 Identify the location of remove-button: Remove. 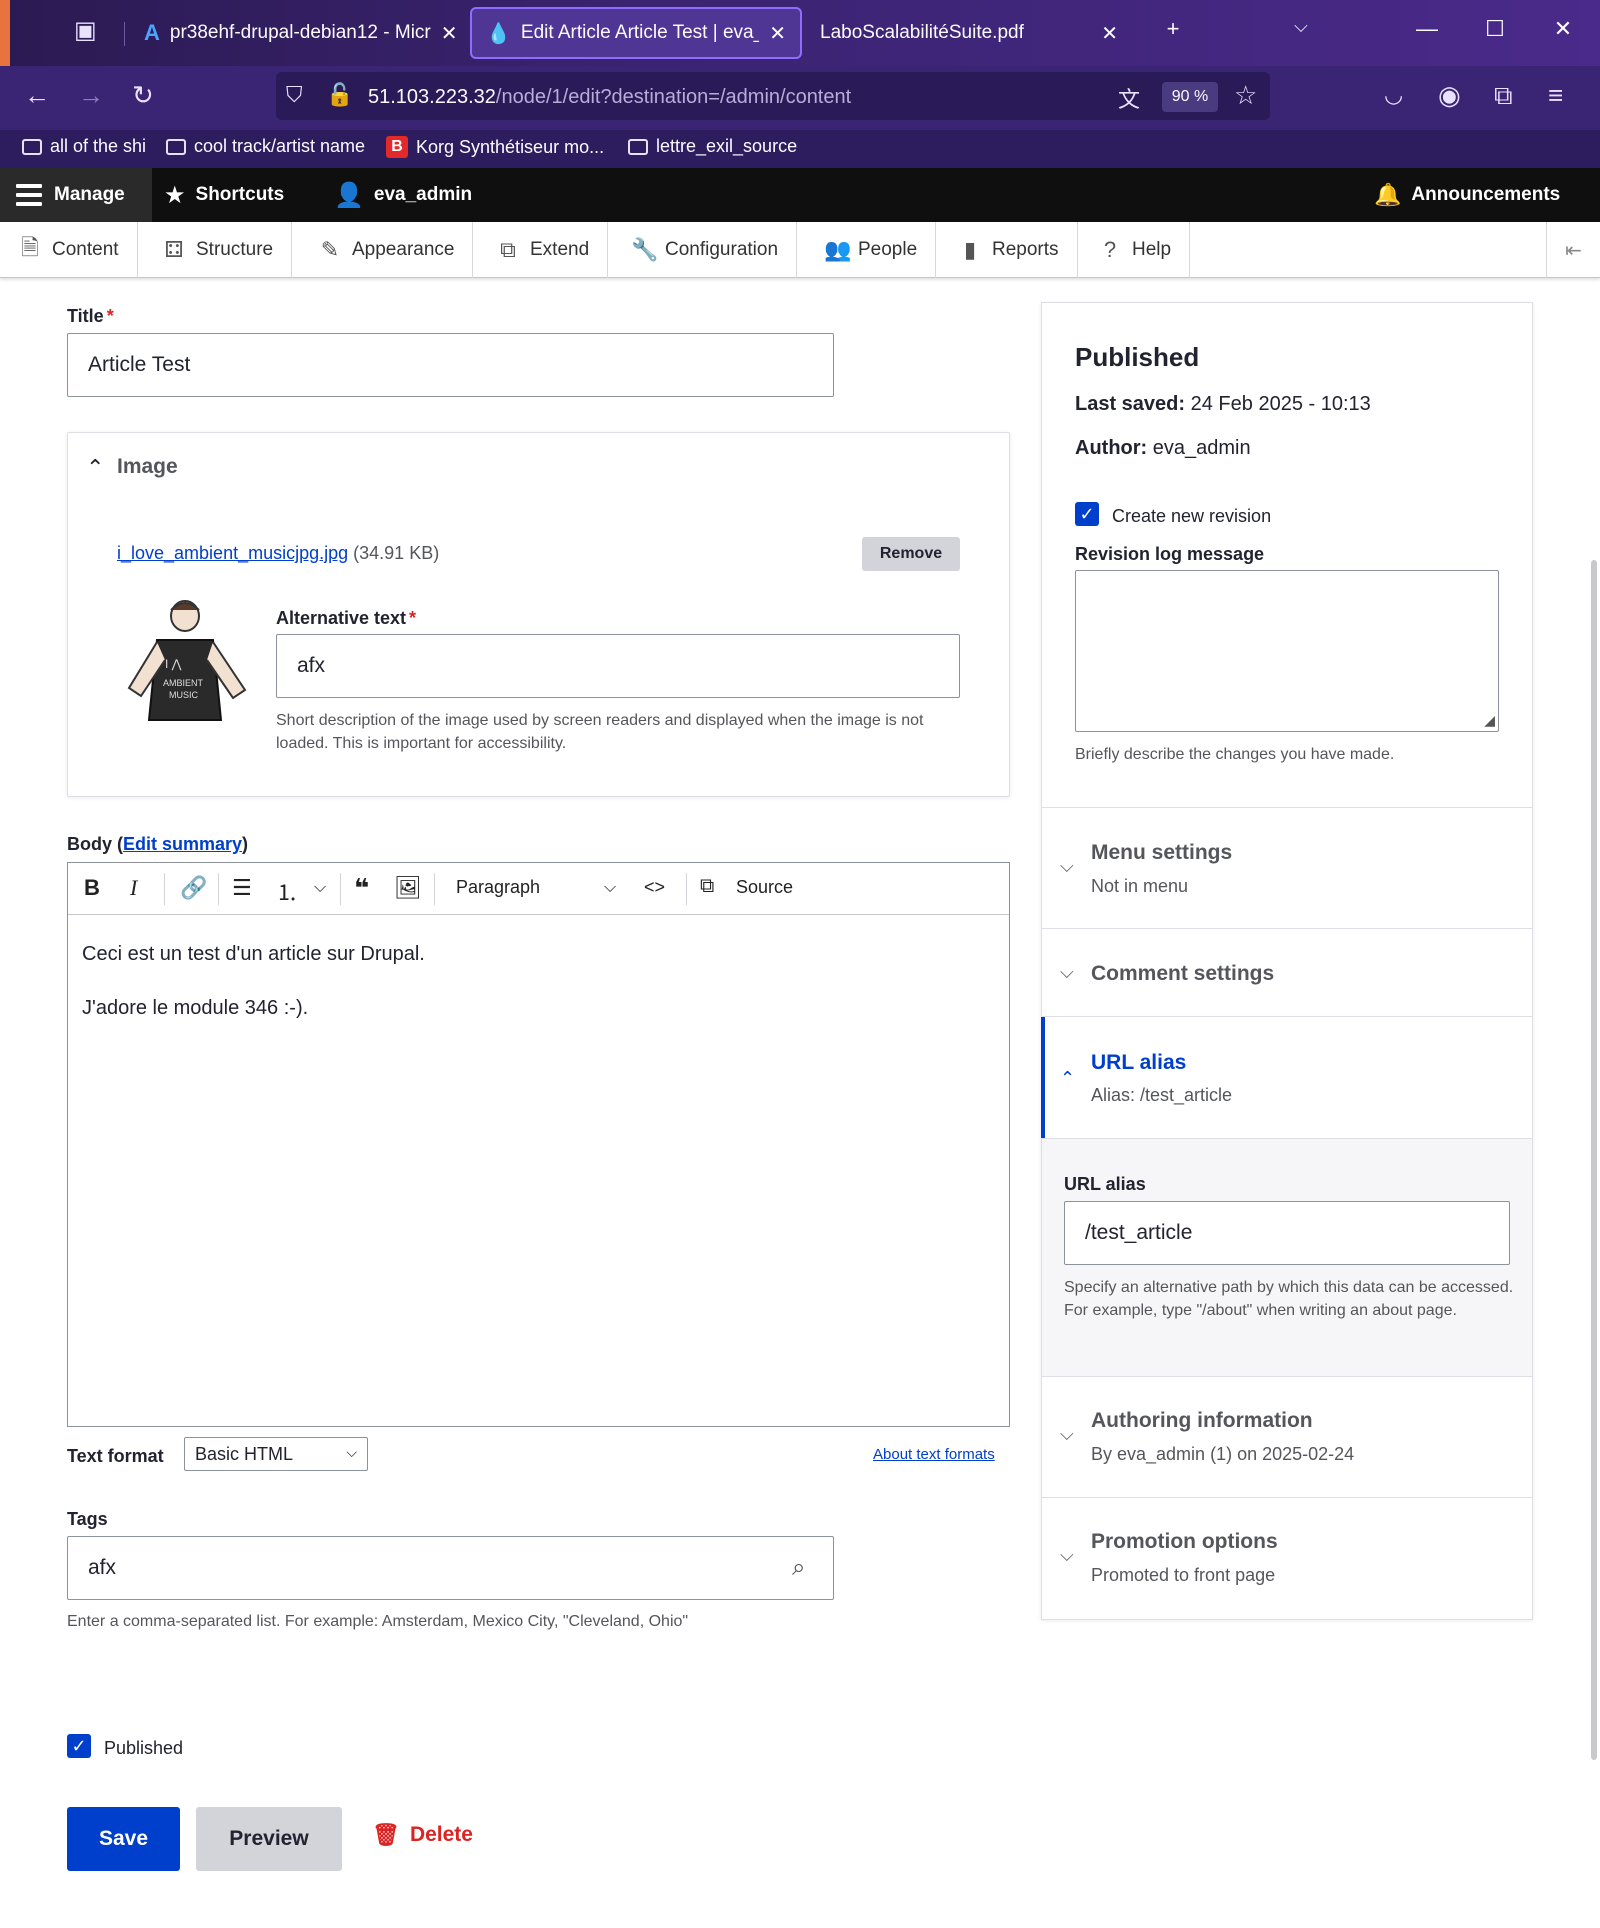
(911, 554).